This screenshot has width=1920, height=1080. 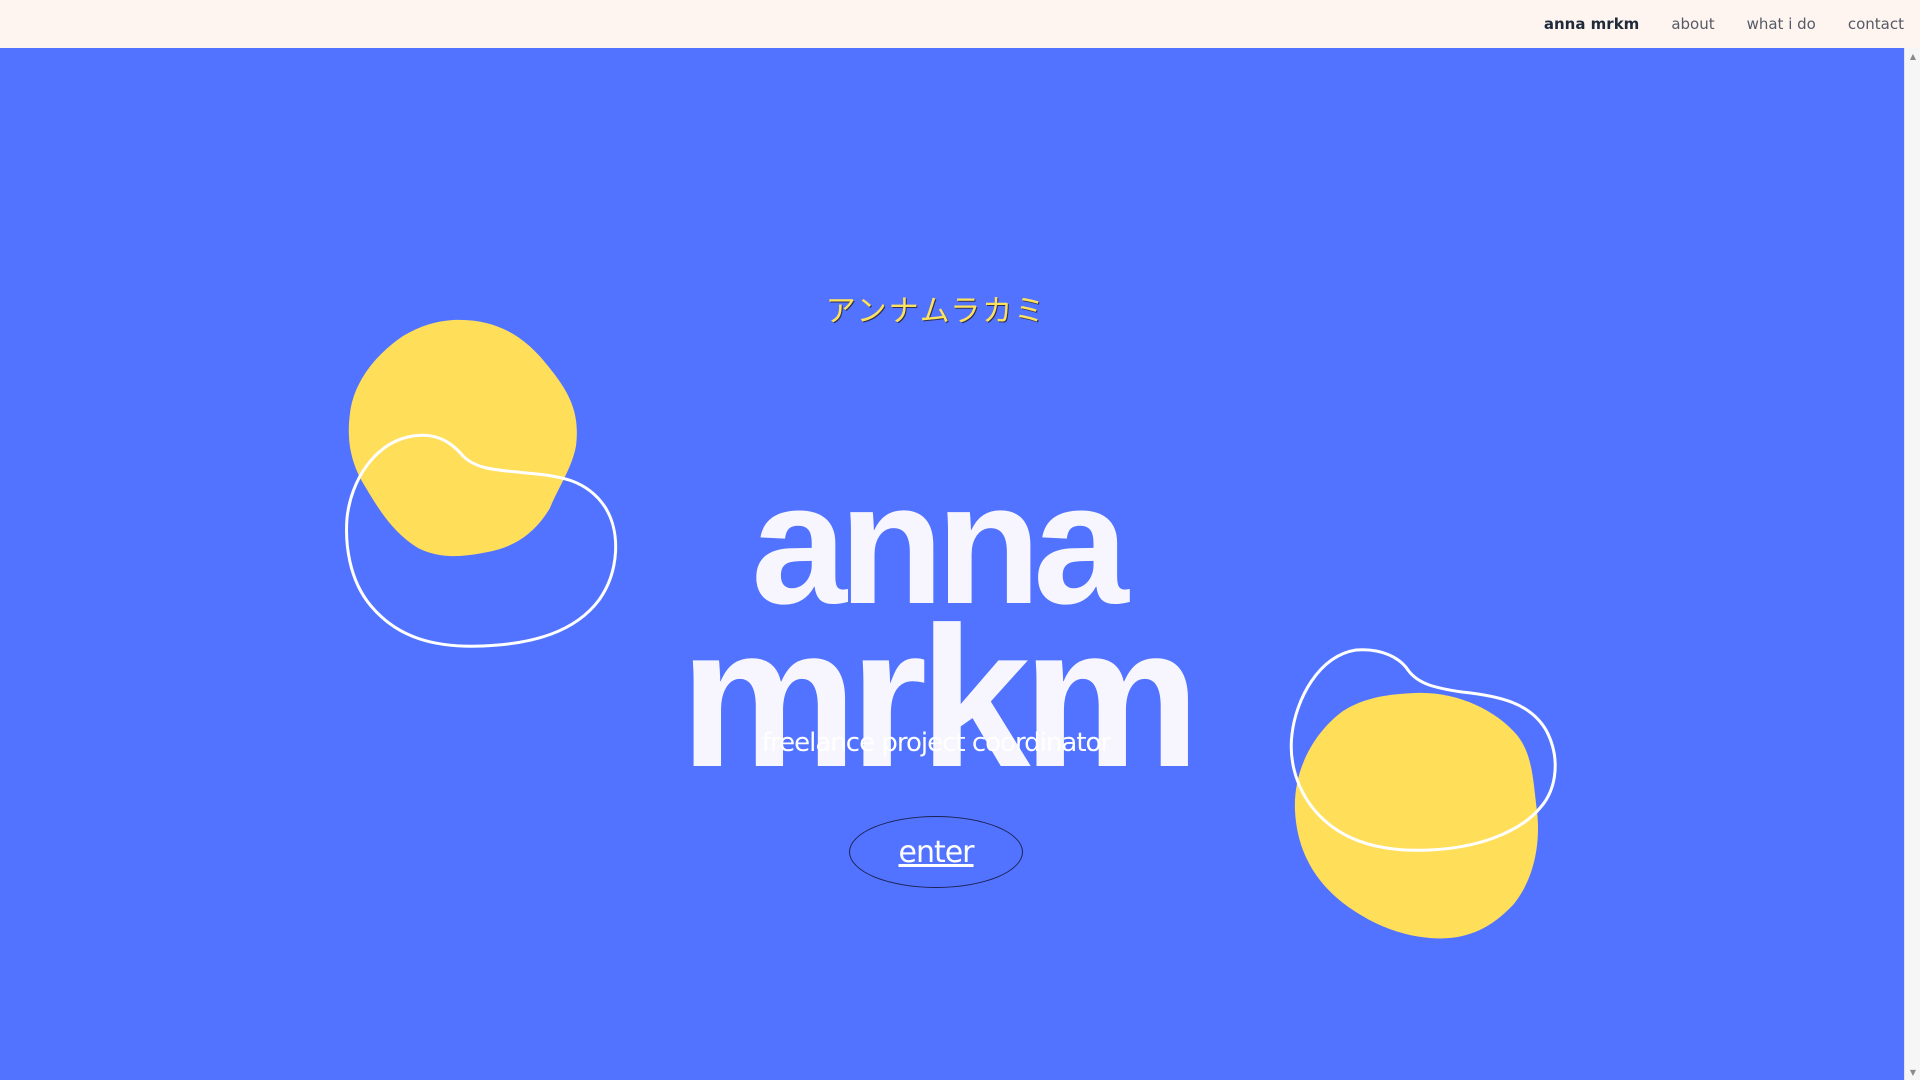 I want to click on enter-button: enter, so click(x=936, y=852).